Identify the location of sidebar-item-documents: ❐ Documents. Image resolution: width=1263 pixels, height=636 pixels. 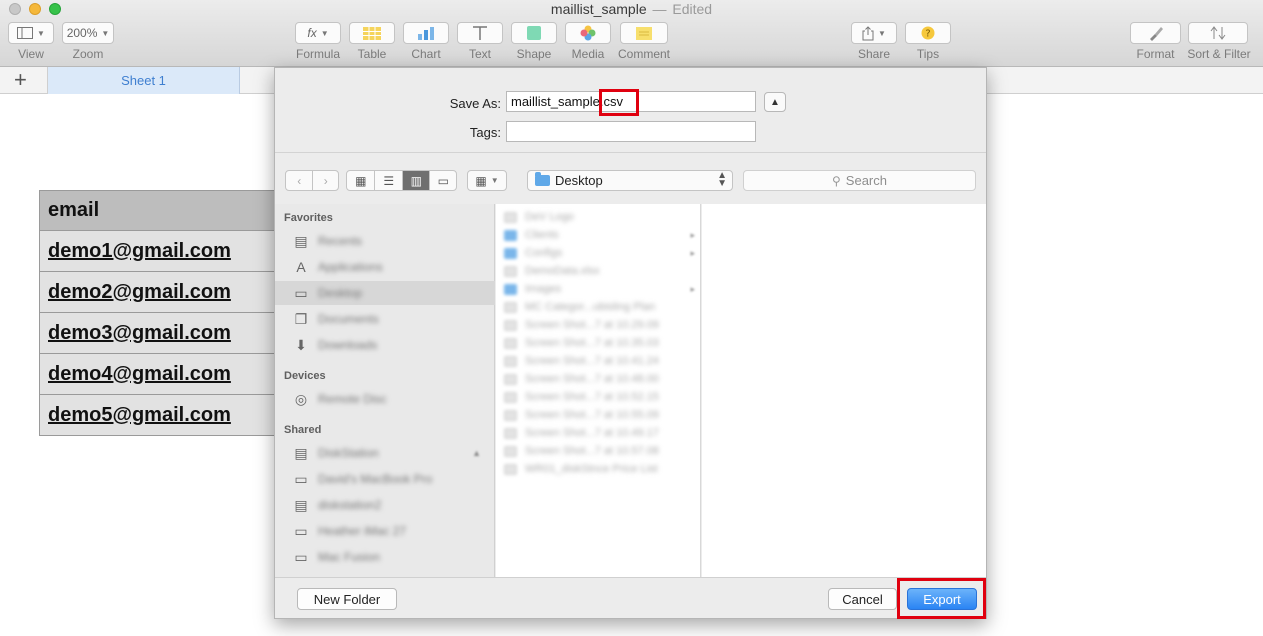
(385, 319).